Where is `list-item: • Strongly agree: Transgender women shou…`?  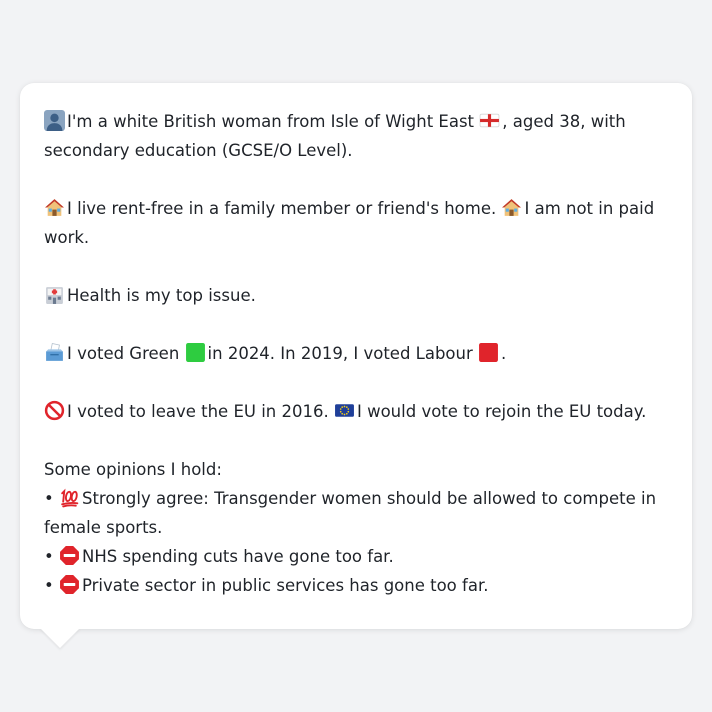
list-item: • Strongly agree: Transgender women shou… is located at coordinates (356, 513).